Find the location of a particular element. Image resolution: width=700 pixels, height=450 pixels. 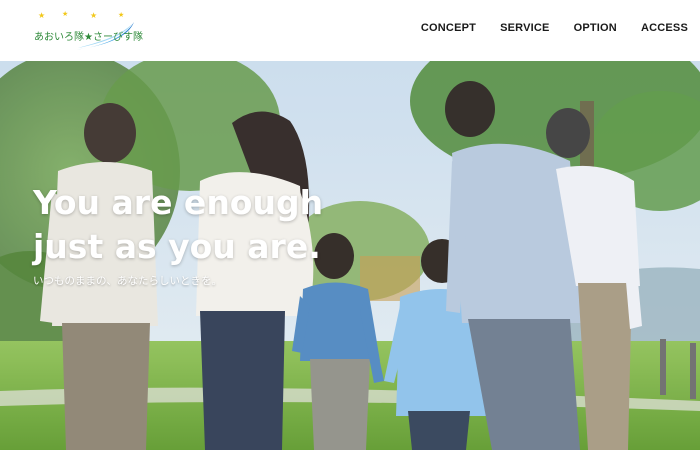

hero-subtitle: いつものままの、あなたらしいときを。 is located at coordinates (127, 281).